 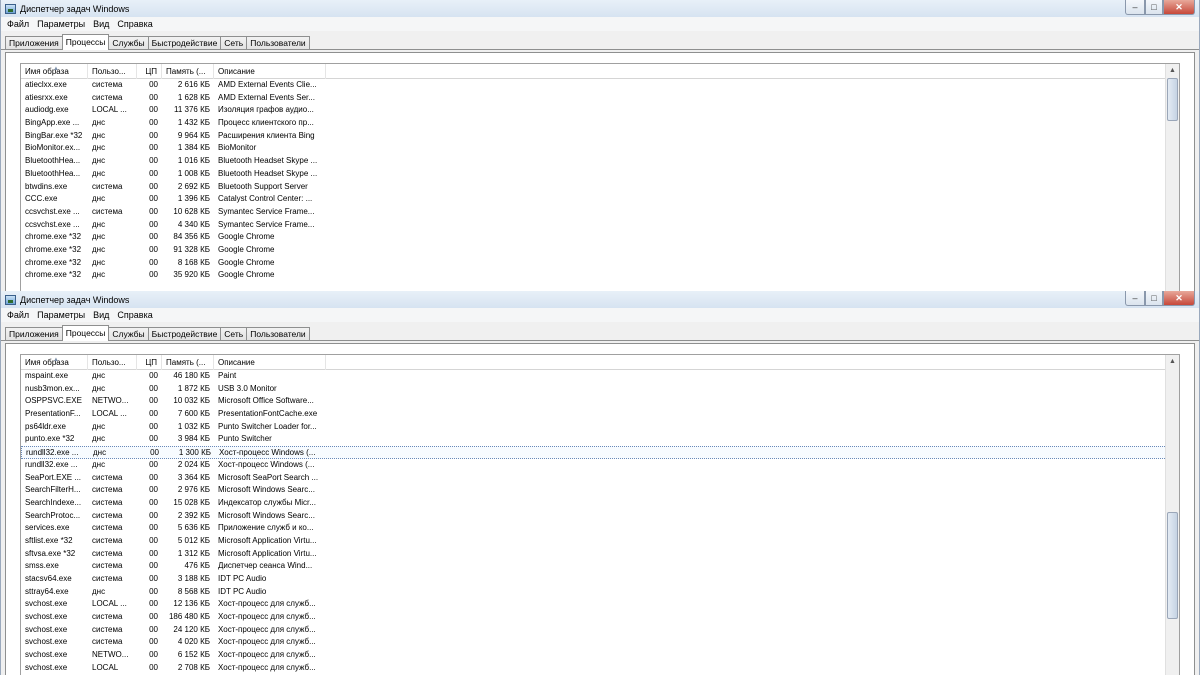 What do you see at coordinates (10, 299) in the screenshot?
I see `task-manager-icon` at bounding box center [10, 299].